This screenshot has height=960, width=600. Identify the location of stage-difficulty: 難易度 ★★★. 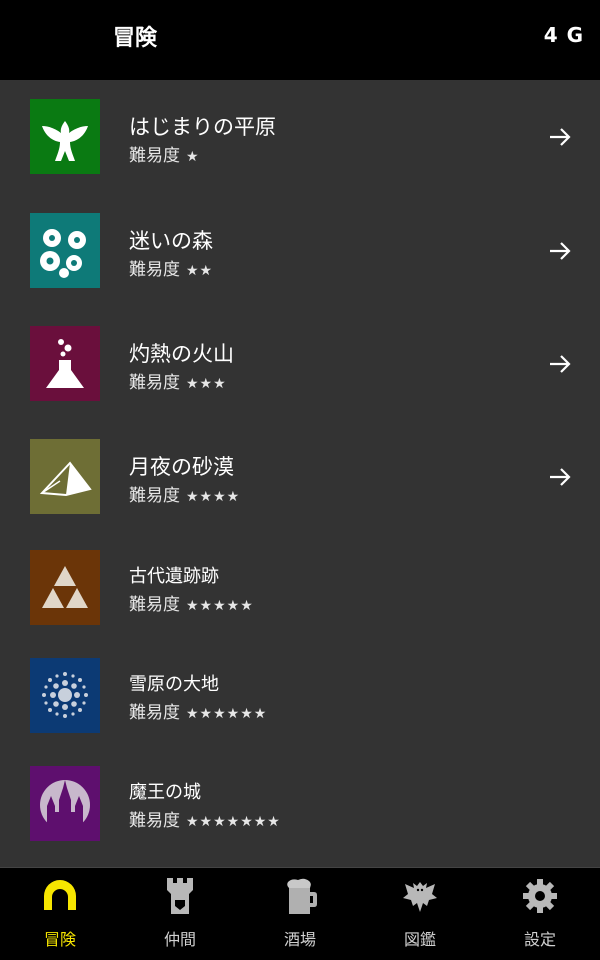
(178, 383).